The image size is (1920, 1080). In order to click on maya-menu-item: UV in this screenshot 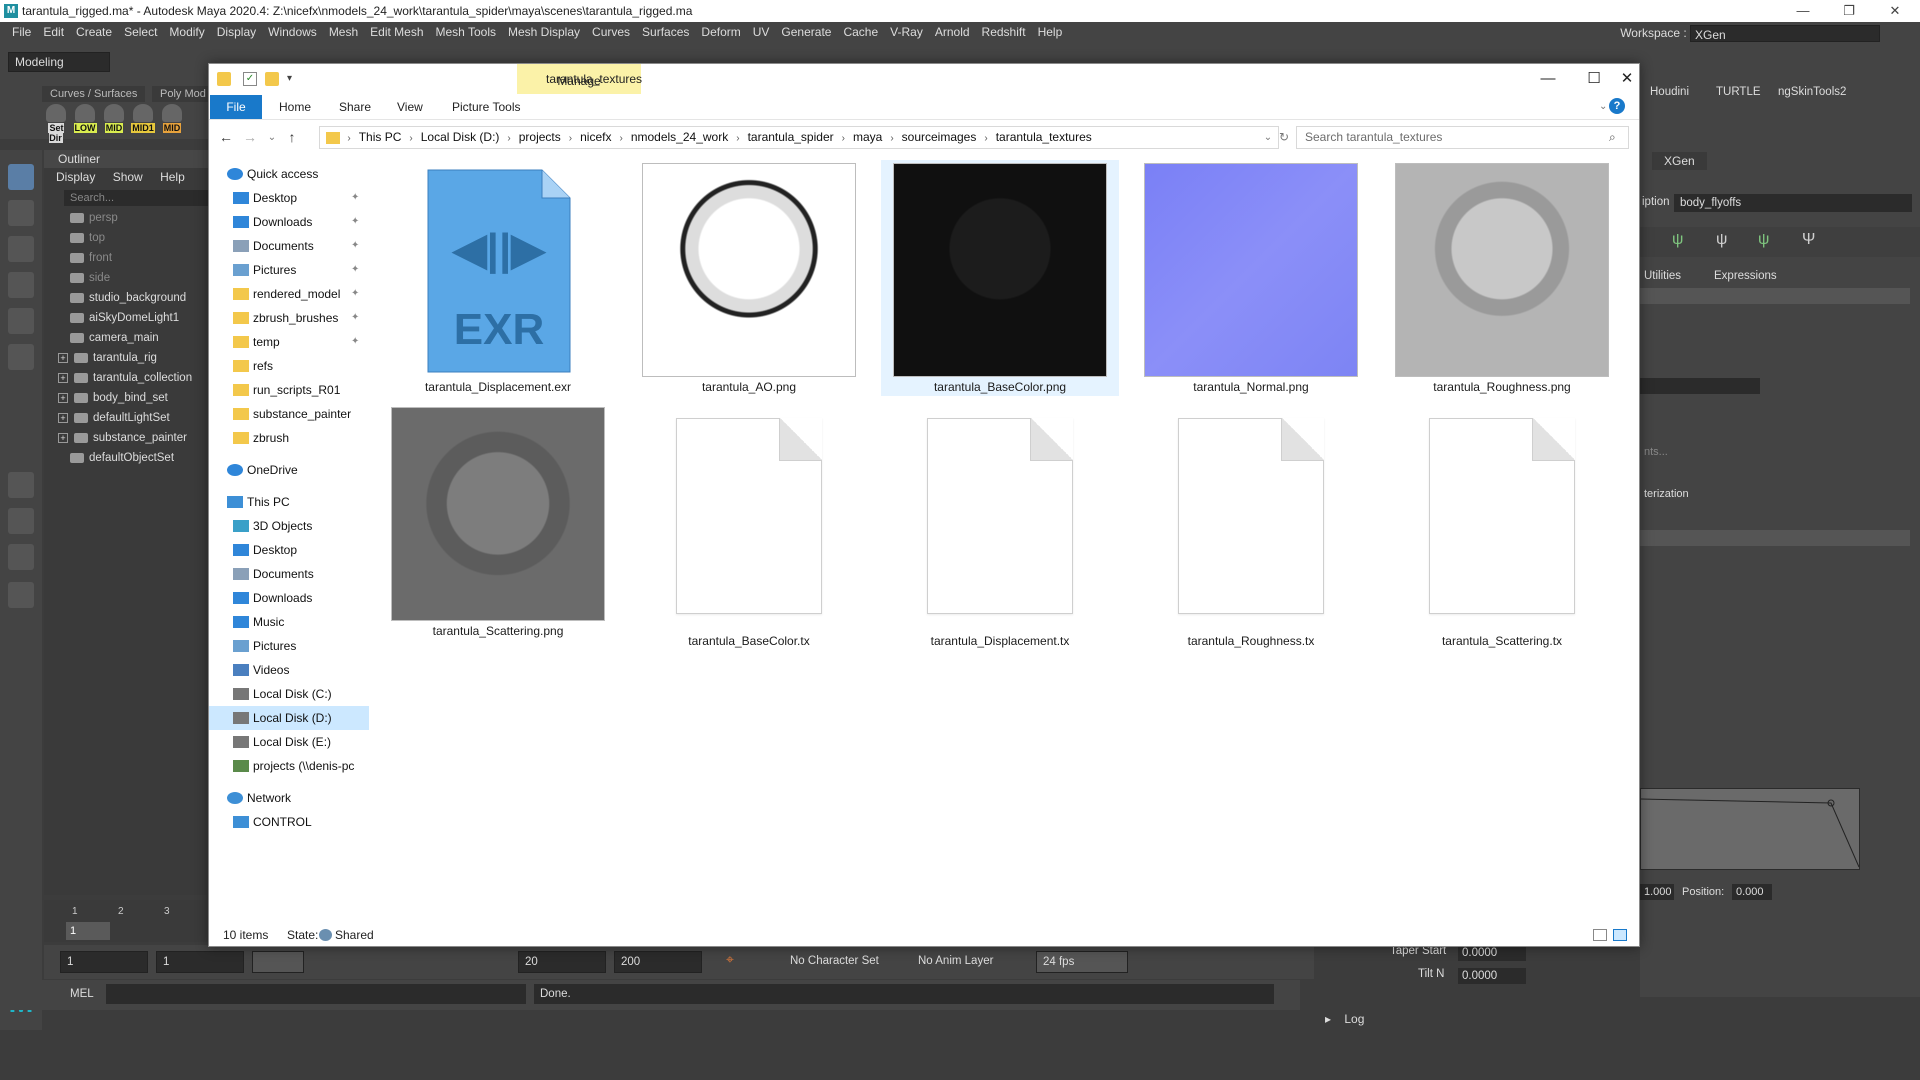, I will do `click(761, 32)`.